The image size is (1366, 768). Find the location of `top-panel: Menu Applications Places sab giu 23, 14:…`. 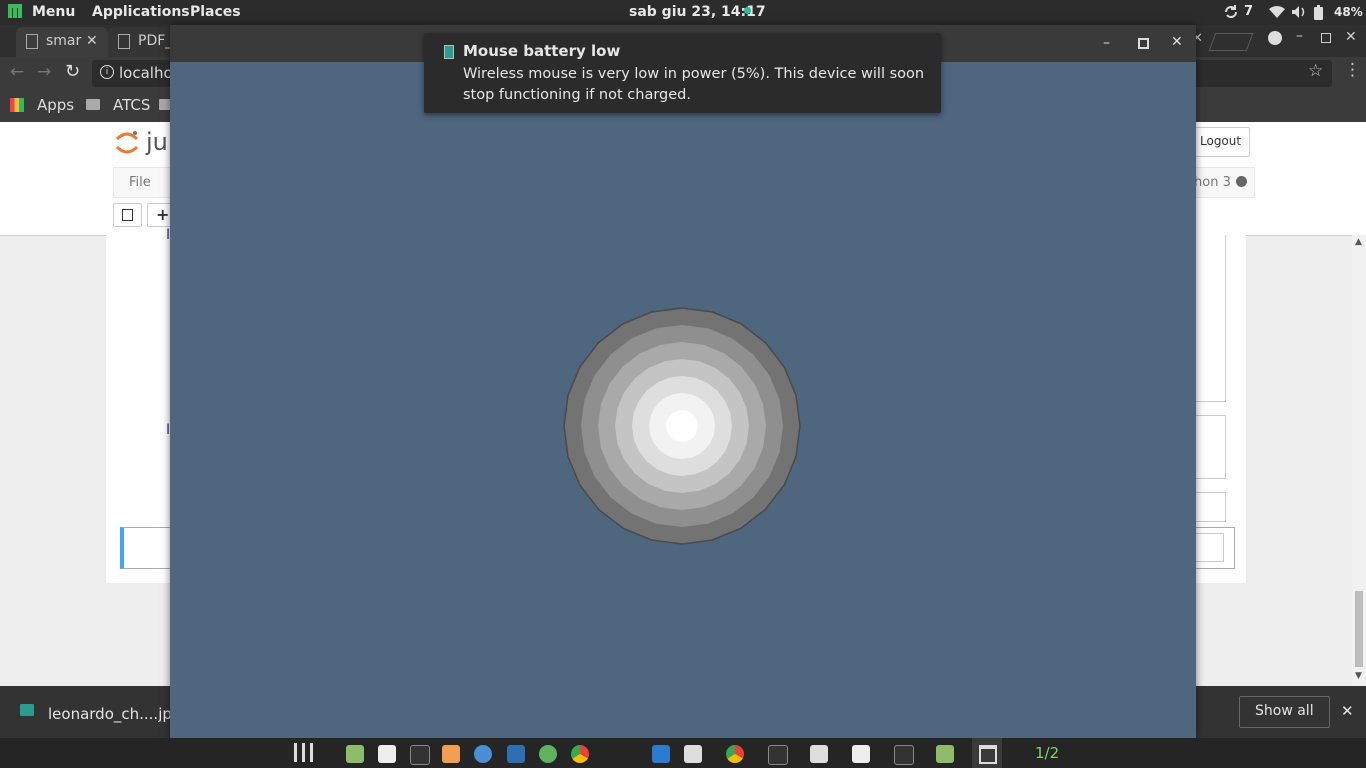

top-panel: Menu Applications Places sab giu 23, 14:… is located at coordinates (683, 12).